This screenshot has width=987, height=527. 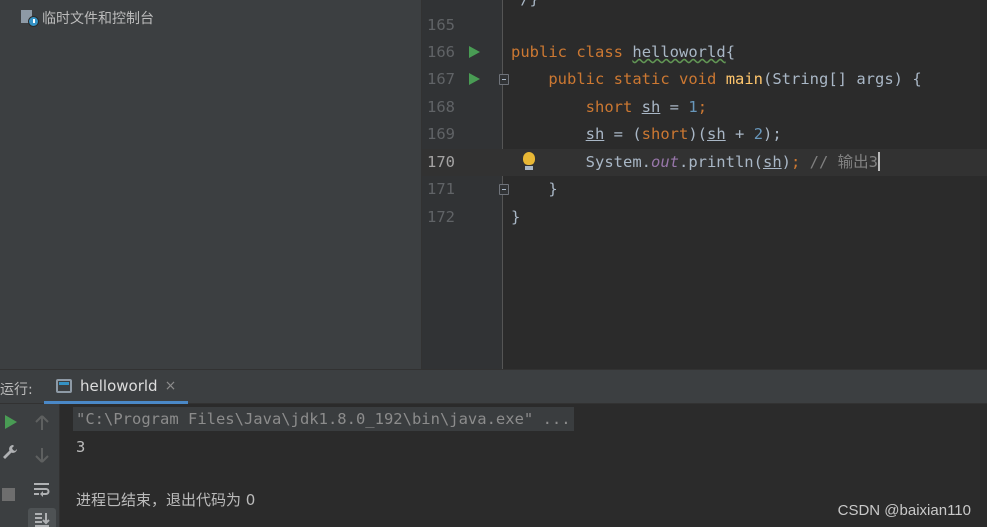 What do you see at coordinates (879, 161) in the screenshot?
I see `text-cursor` at bounding box center [879, 161].